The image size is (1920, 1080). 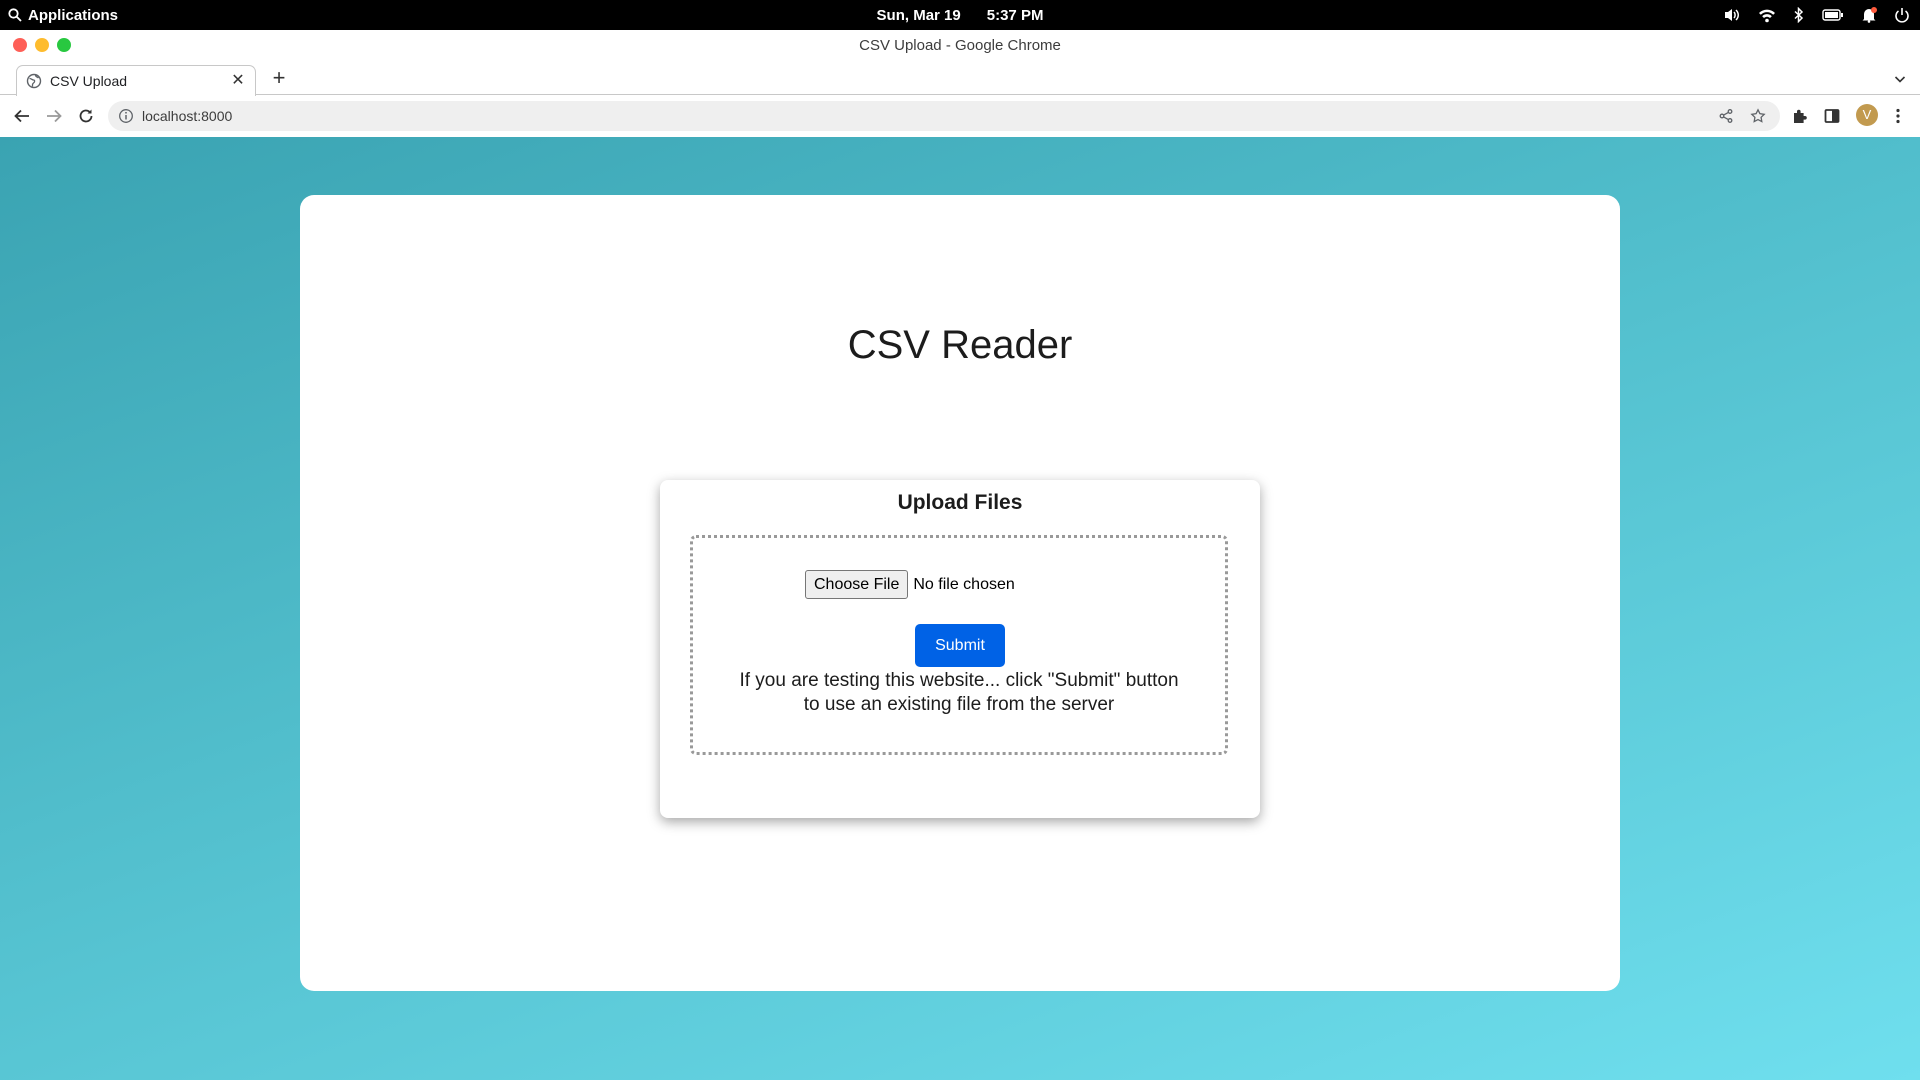 I want to click on reload-icon, so click(x=86, y=116).